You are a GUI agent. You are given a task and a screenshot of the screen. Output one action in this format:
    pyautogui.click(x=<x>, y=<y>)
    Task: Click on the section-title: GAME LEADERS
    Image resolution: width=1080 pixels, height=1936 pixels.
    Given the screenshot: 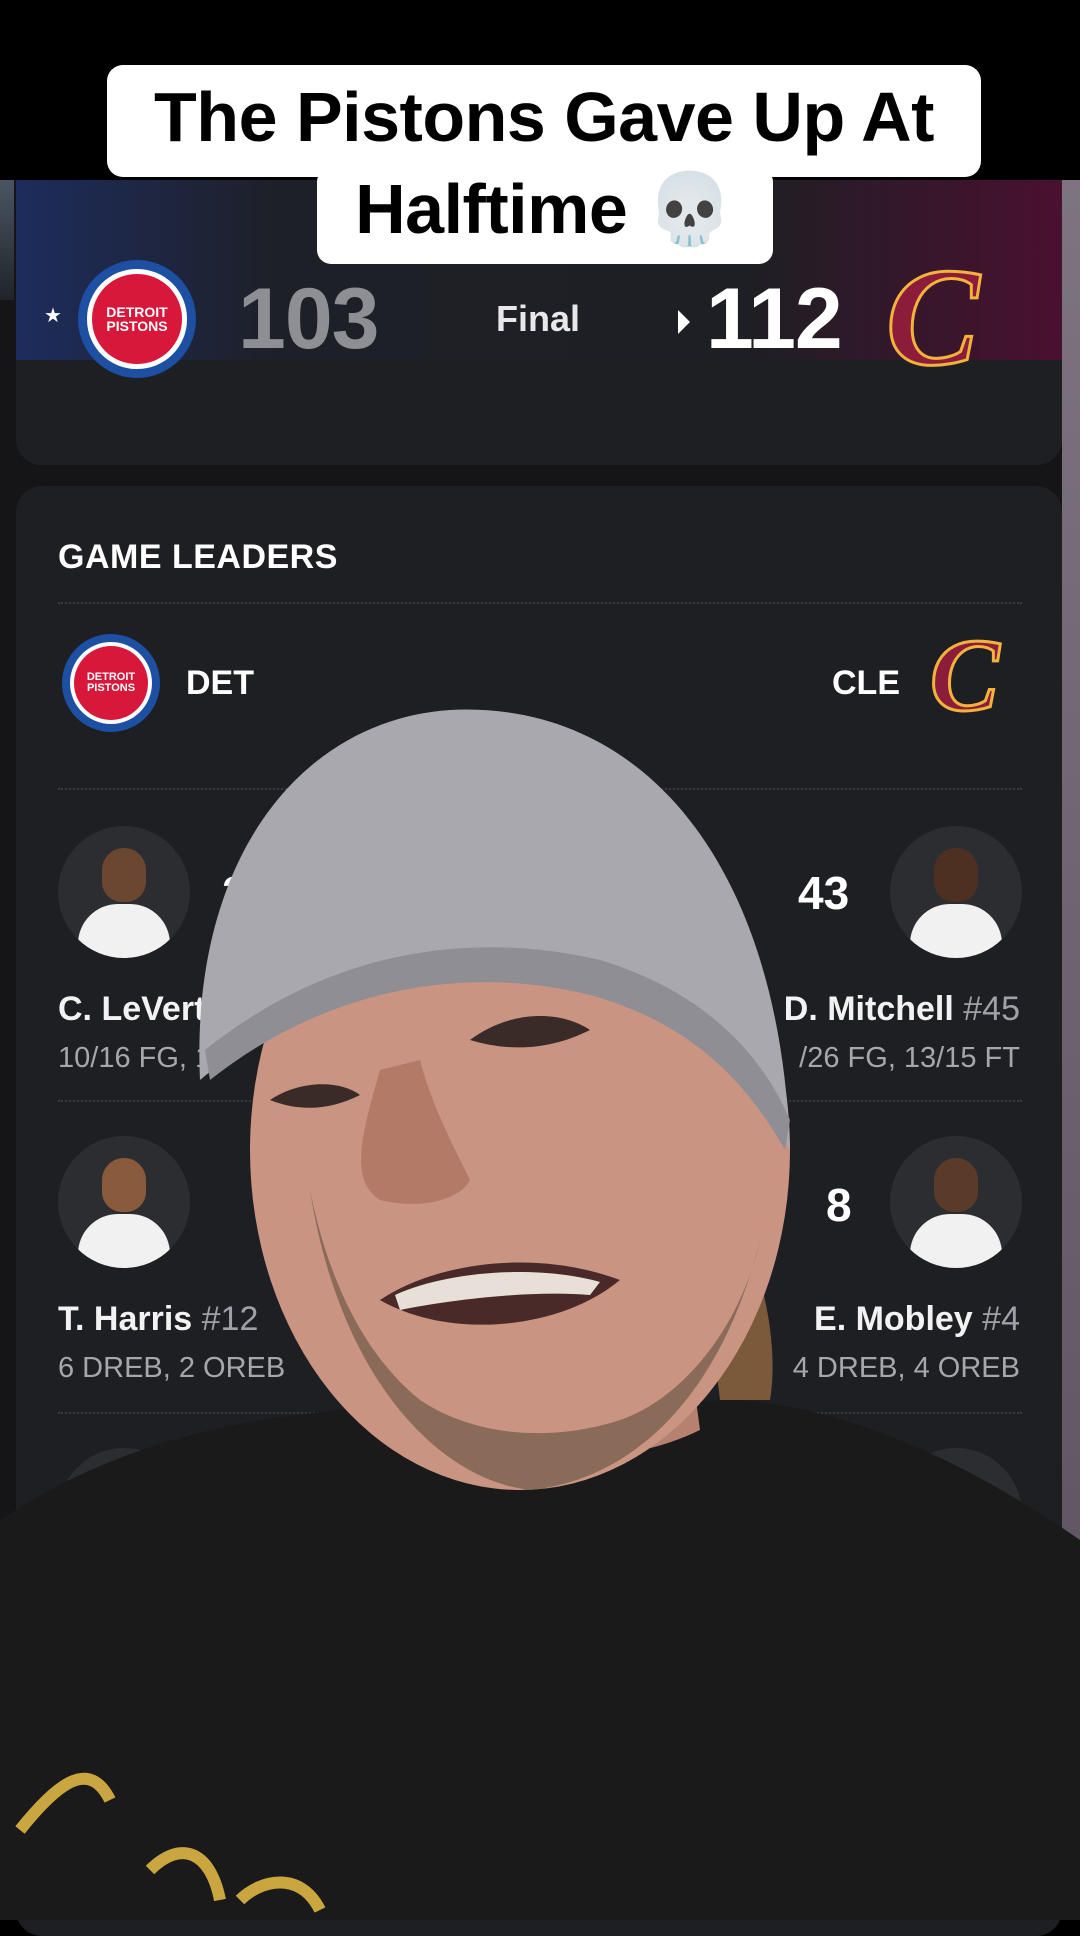 What is the action you would take?
    pyautogui.click(x=198, y=557)
    